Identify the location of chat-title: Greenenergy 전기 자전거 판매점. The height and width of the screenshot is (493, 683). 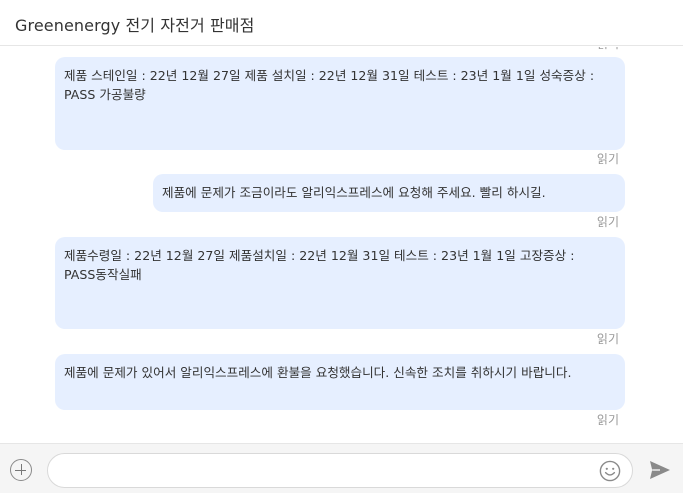
(135, 25).